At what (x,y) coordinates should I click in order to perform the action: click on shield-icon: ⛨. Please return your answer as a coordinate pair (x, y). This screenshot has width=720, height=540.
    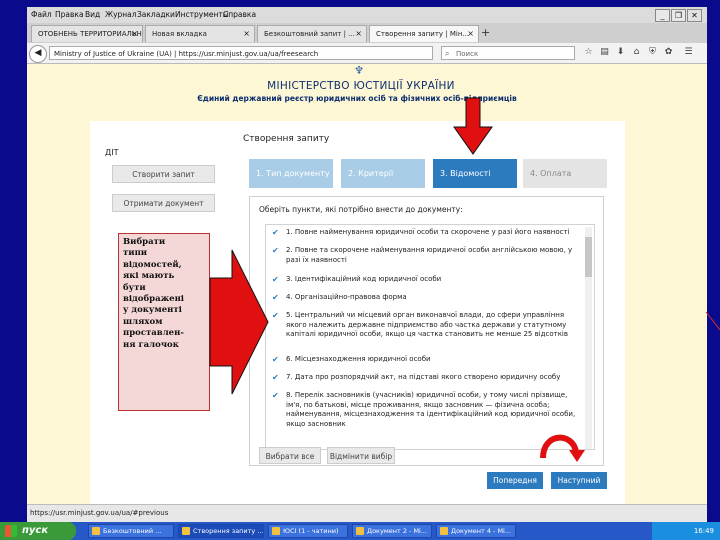
    Looking at the image, I should click on (652, 52).